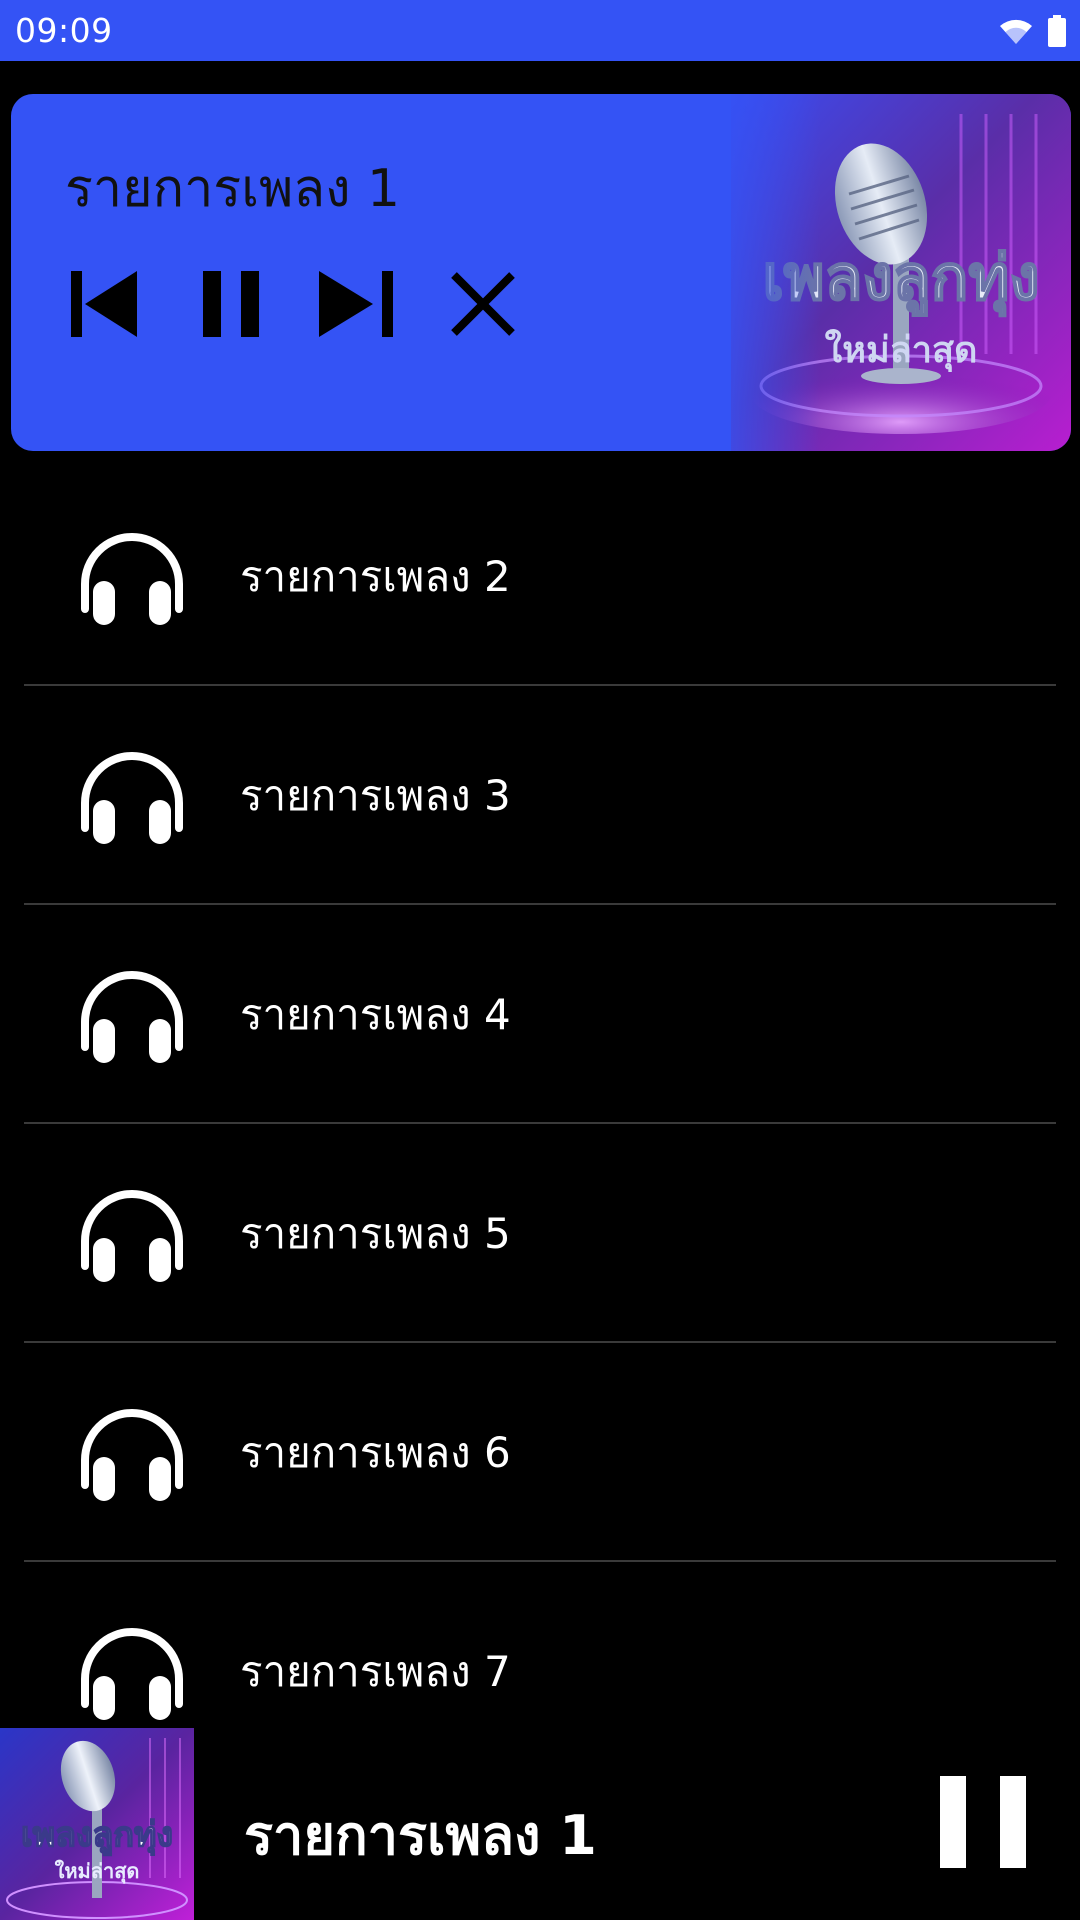 The width and height of the screenshot is (1080, 1920). What do you see at coordinates (294, 304) in the screenshot?
I see `playback-controls` at bounding box center [294, 304].